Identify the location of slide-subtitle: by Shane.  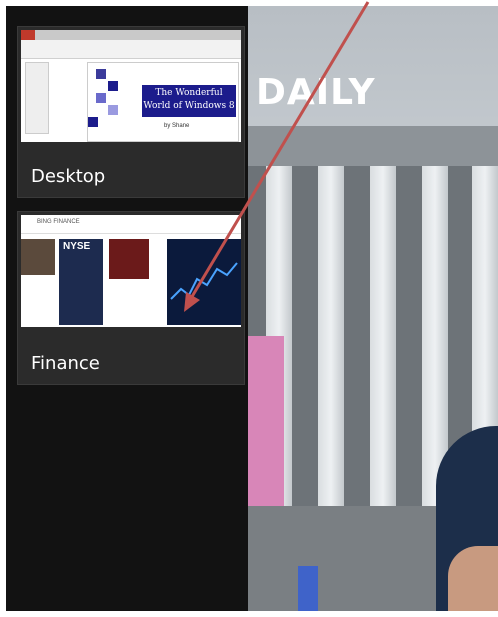
(177, 126).